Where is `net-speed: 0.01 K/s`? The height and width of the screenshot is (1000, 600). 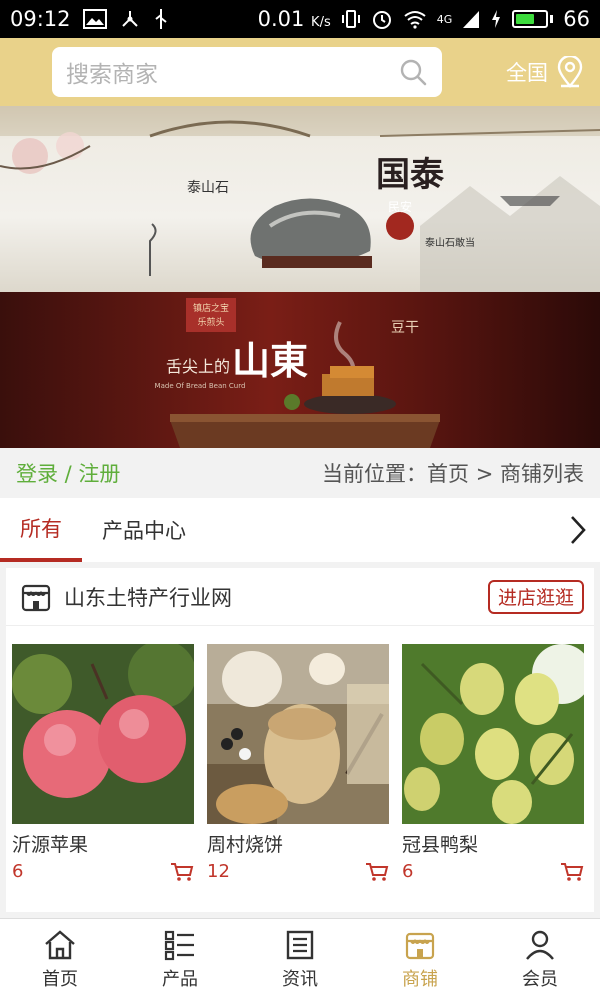 net-speed: 0.01 K/s is located at coordinates (294, 19).